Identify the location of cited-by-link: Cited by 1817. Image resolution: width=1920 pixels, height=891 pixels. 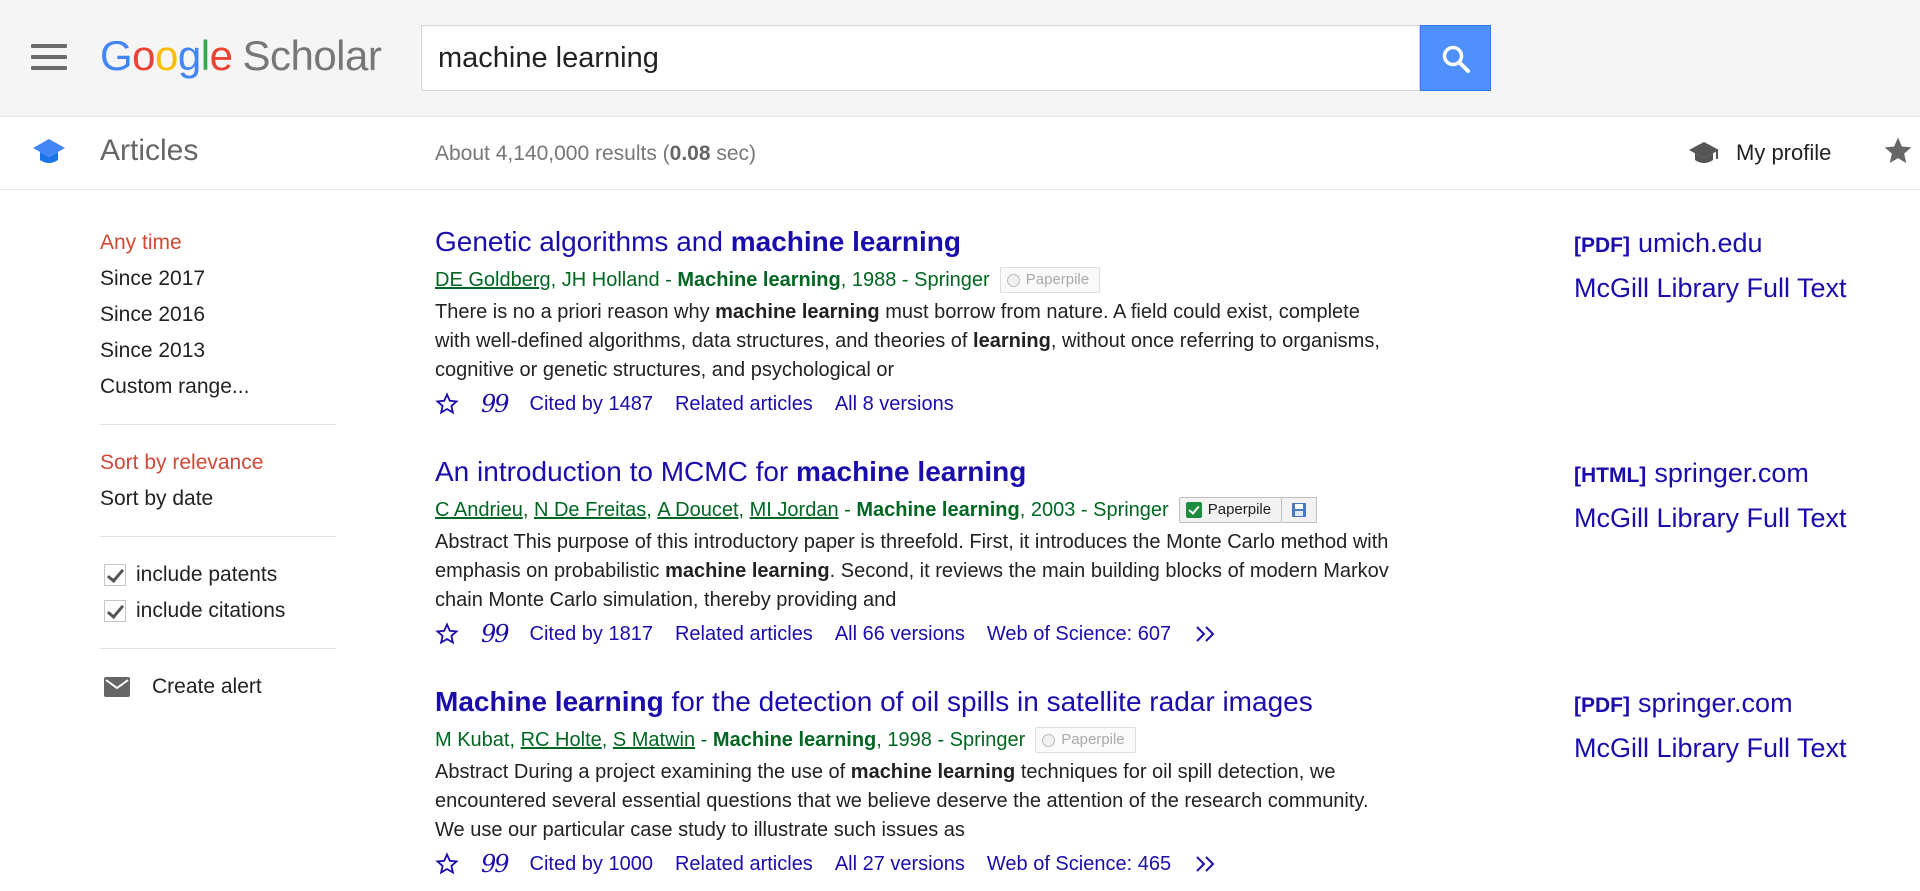
(591, 634).